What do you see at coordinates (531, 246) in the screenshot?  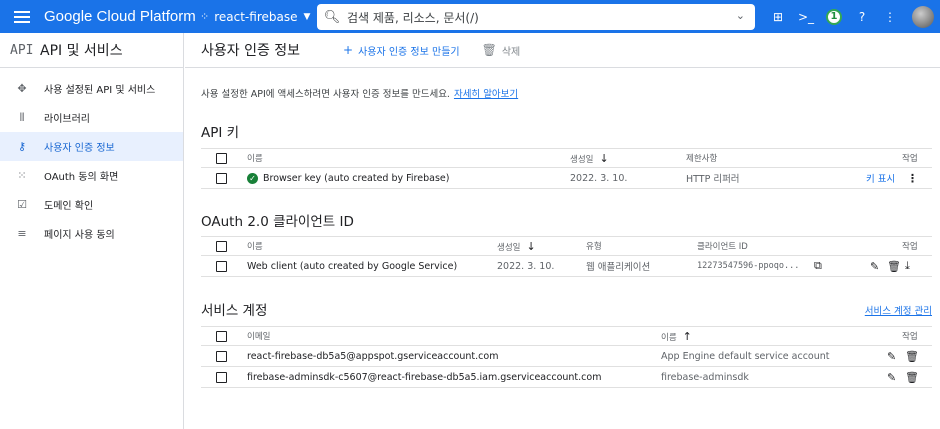 I see `arrow-down-icon: ↓` at bounding box center [531, 246].